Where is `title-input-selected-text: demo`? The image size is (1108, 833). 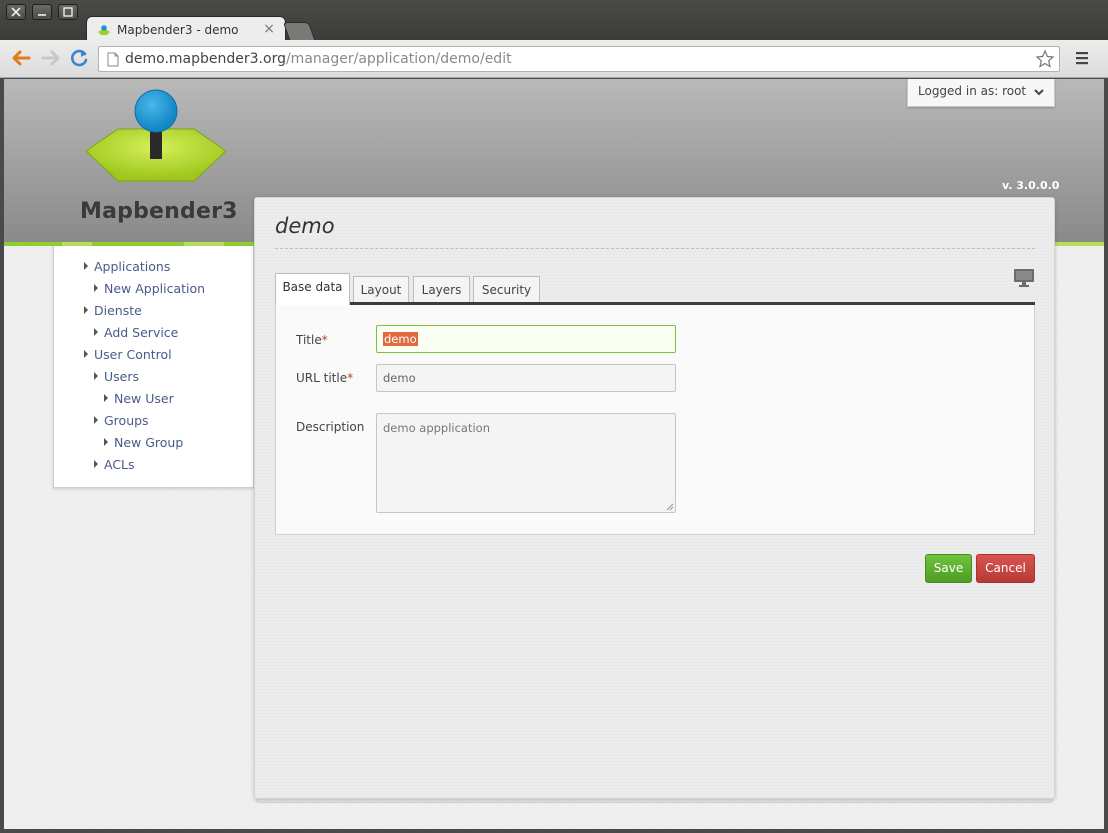
title-input-selected-text: demo is located at coordinates (400, 339).